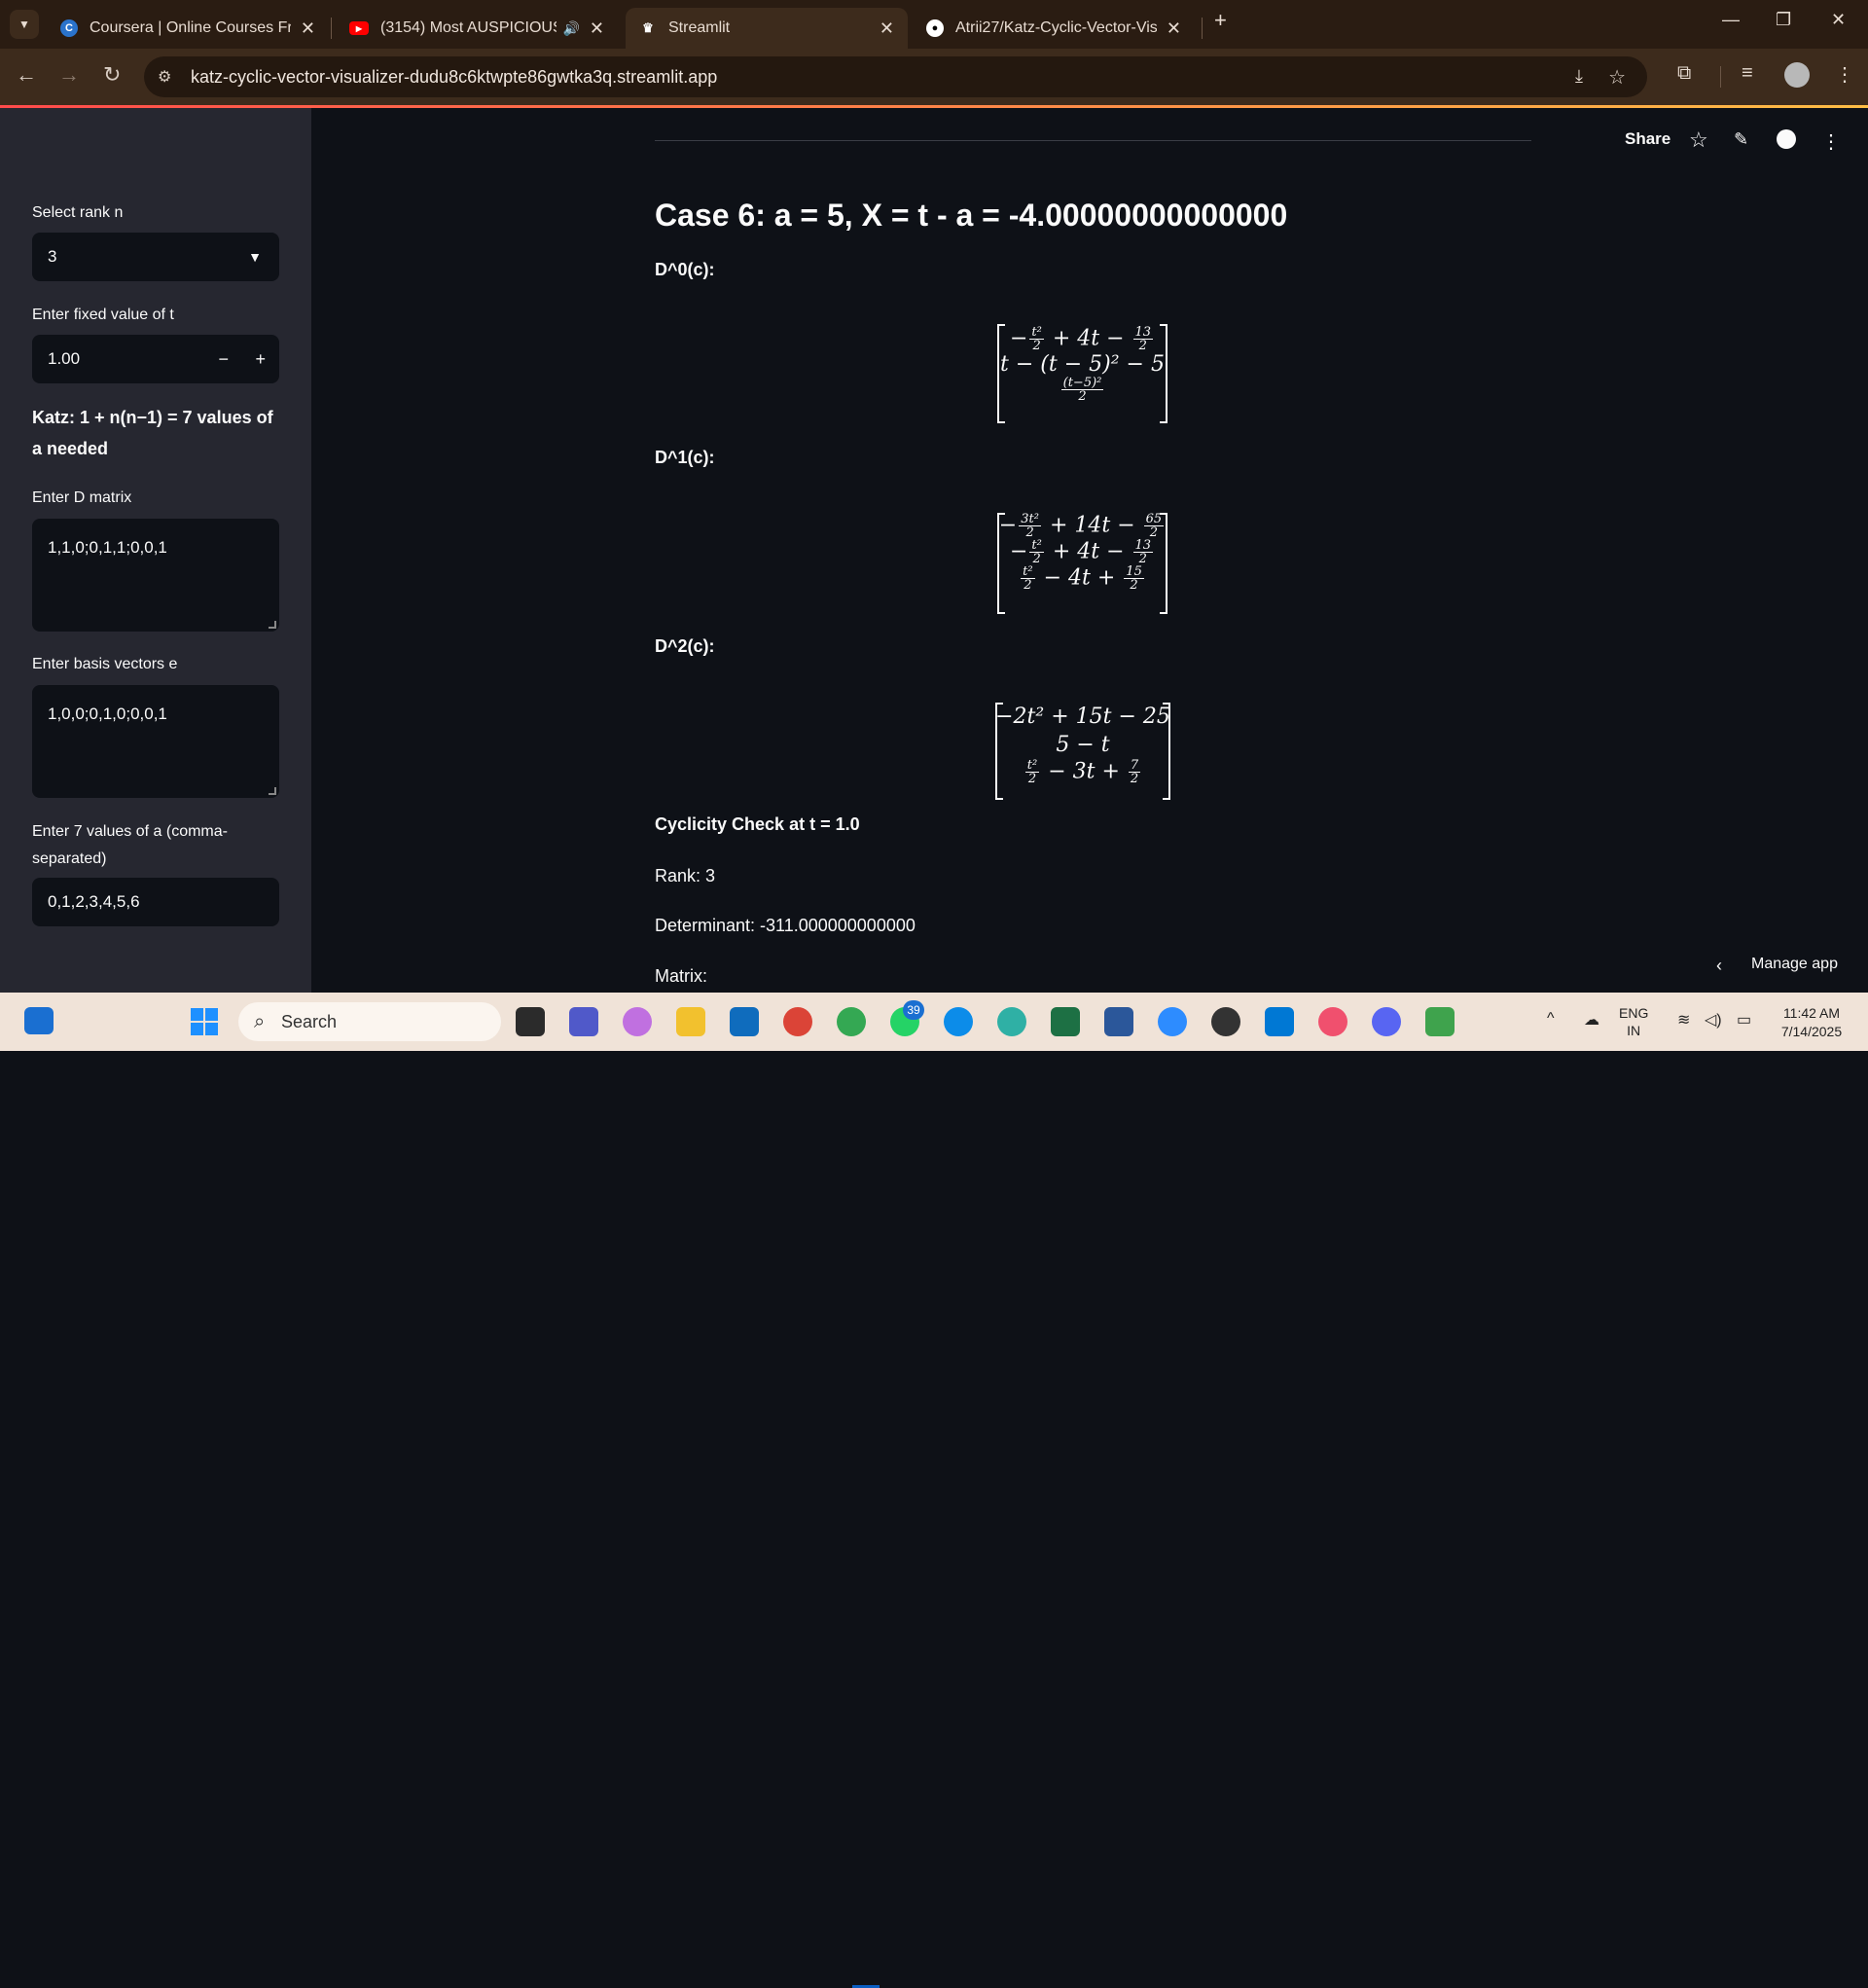 The width and height of the screenshot is (1868, 1988). I want to click on tab-github: ● Atrii27/Katz-Cyclic-Vector-Visua ✕, so click(1054, 28).